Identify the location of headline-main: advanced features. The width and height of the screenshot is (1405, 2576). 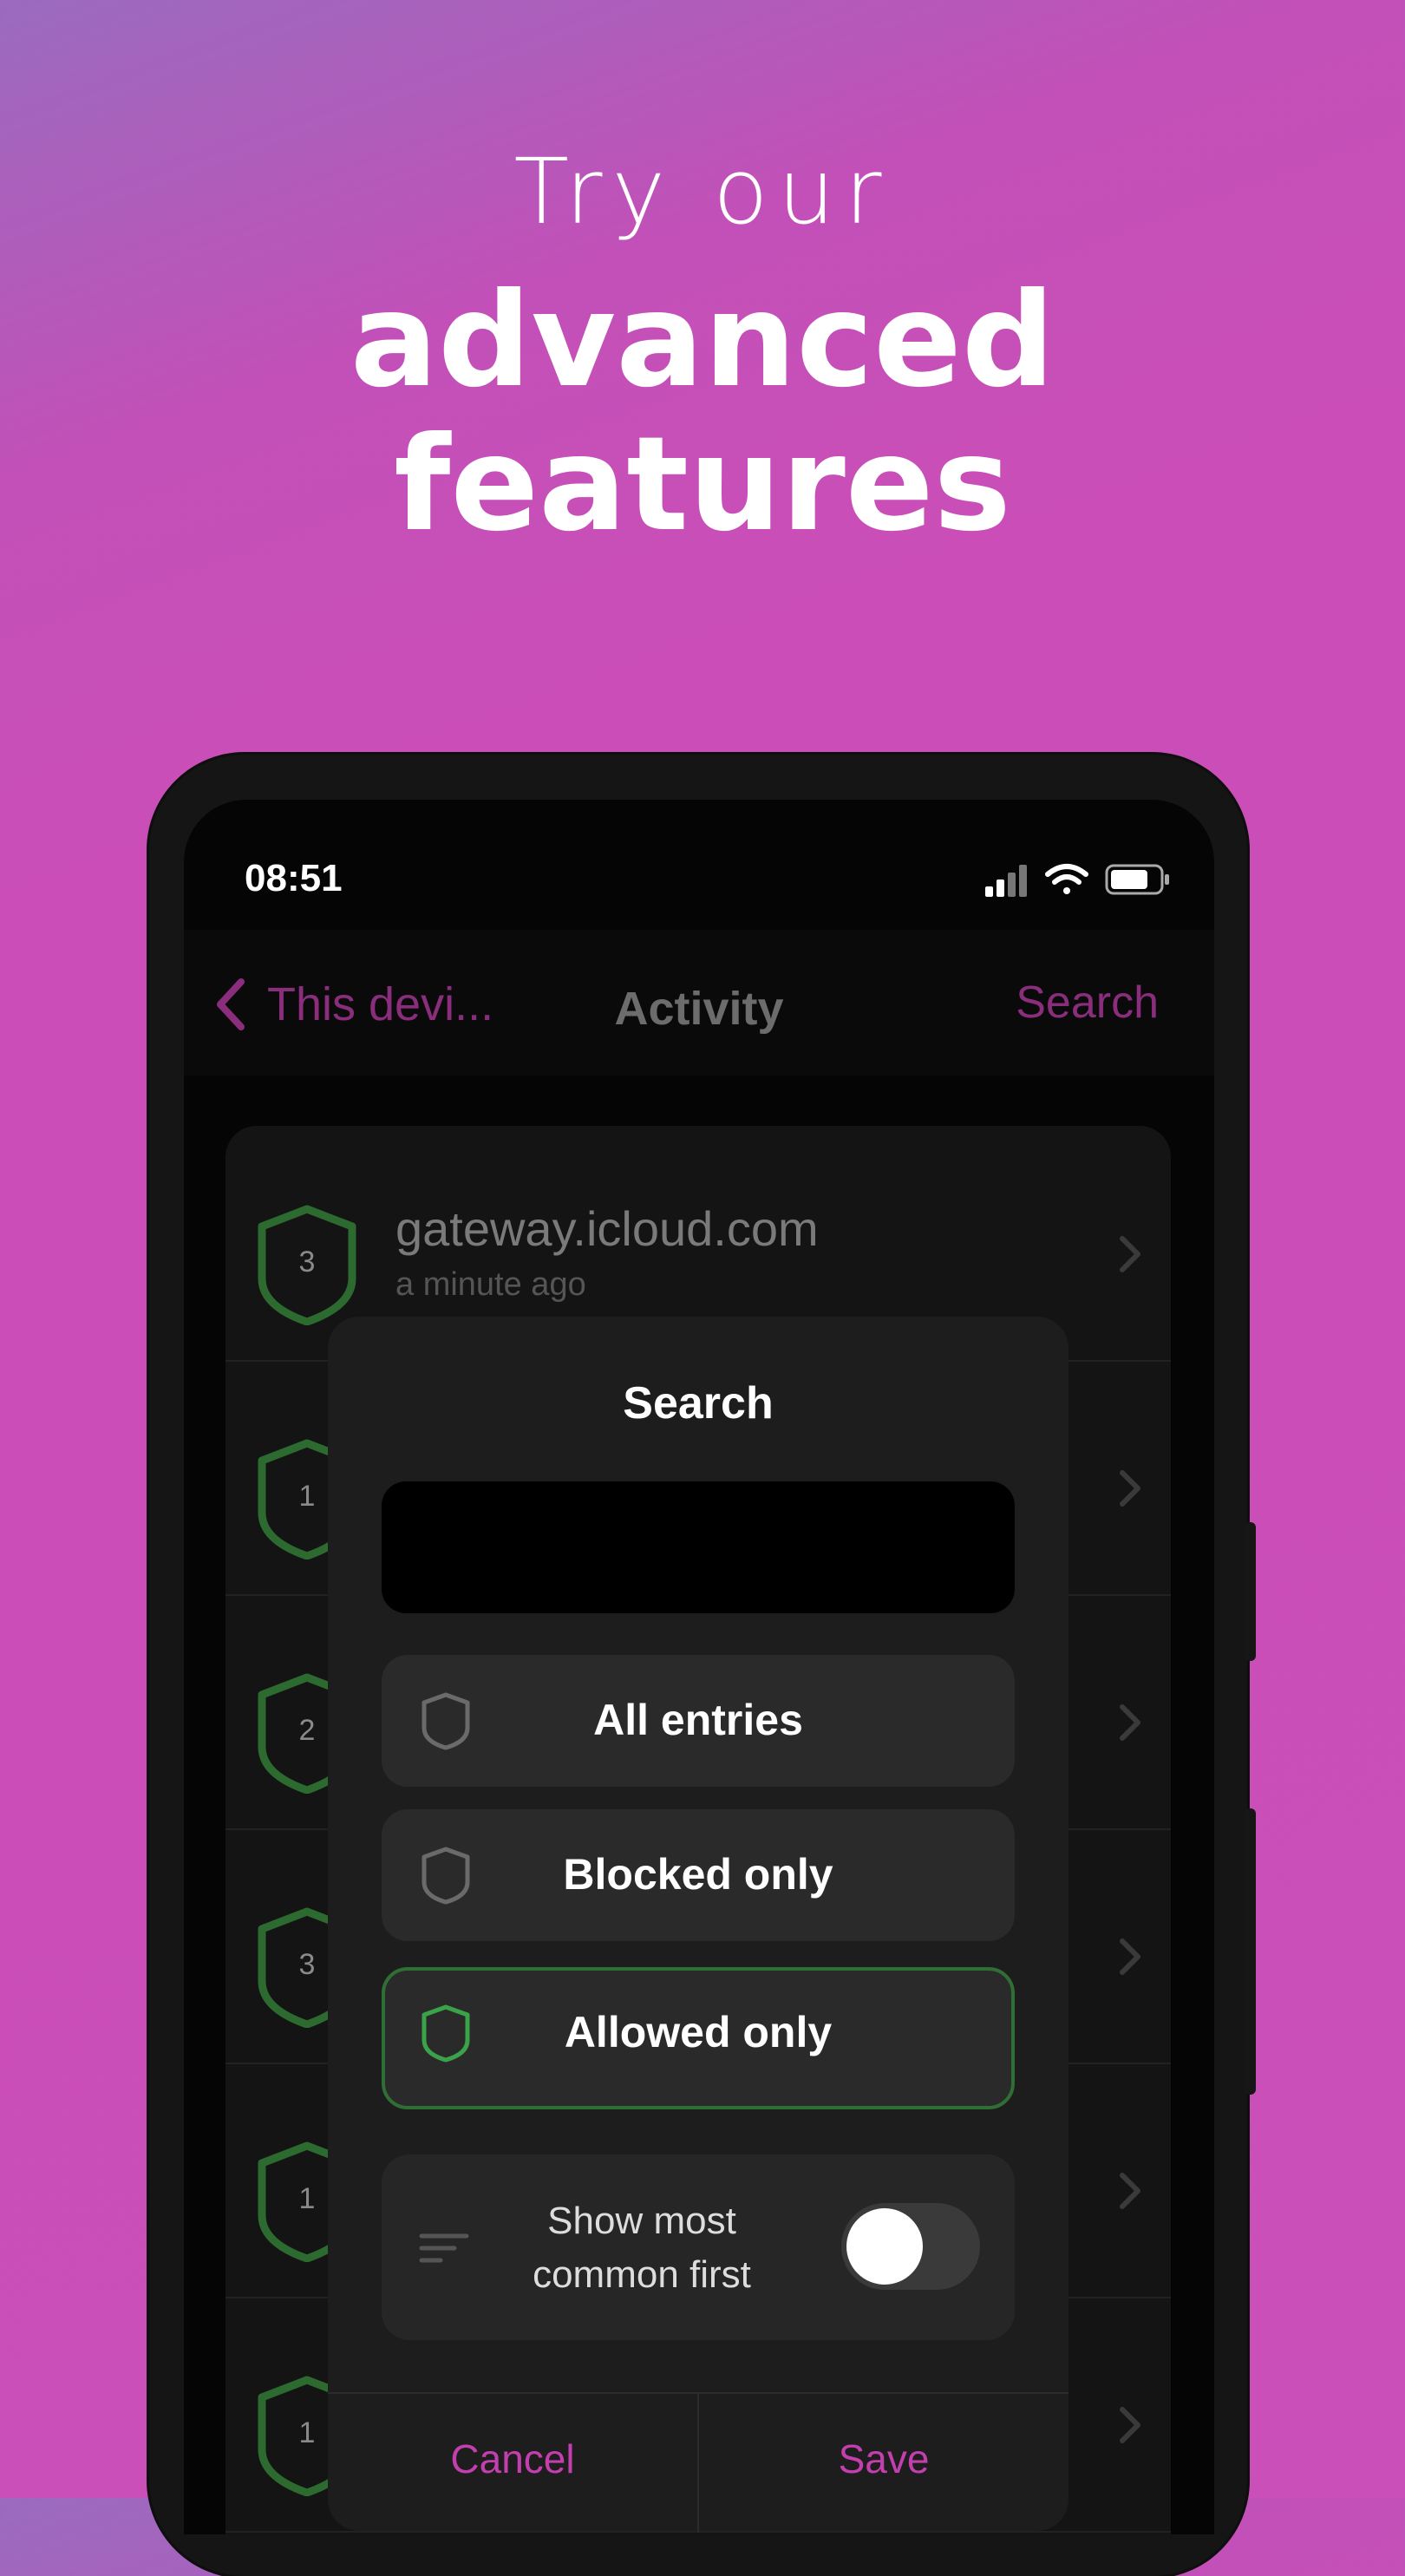
(702, 413).